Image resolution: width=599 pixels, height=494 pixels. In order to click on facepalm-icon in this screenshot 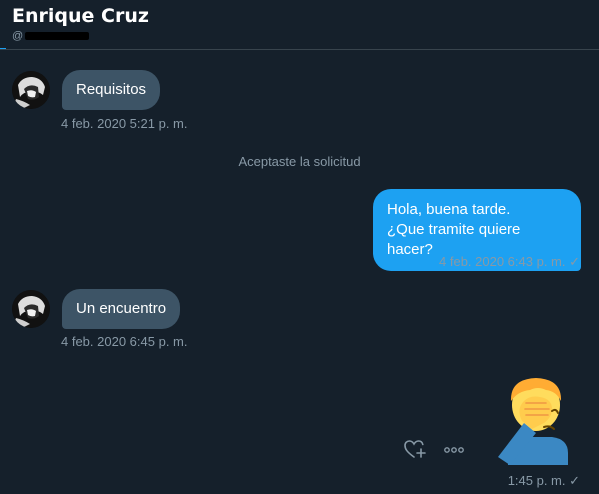, I will do `click(533, 421)`.